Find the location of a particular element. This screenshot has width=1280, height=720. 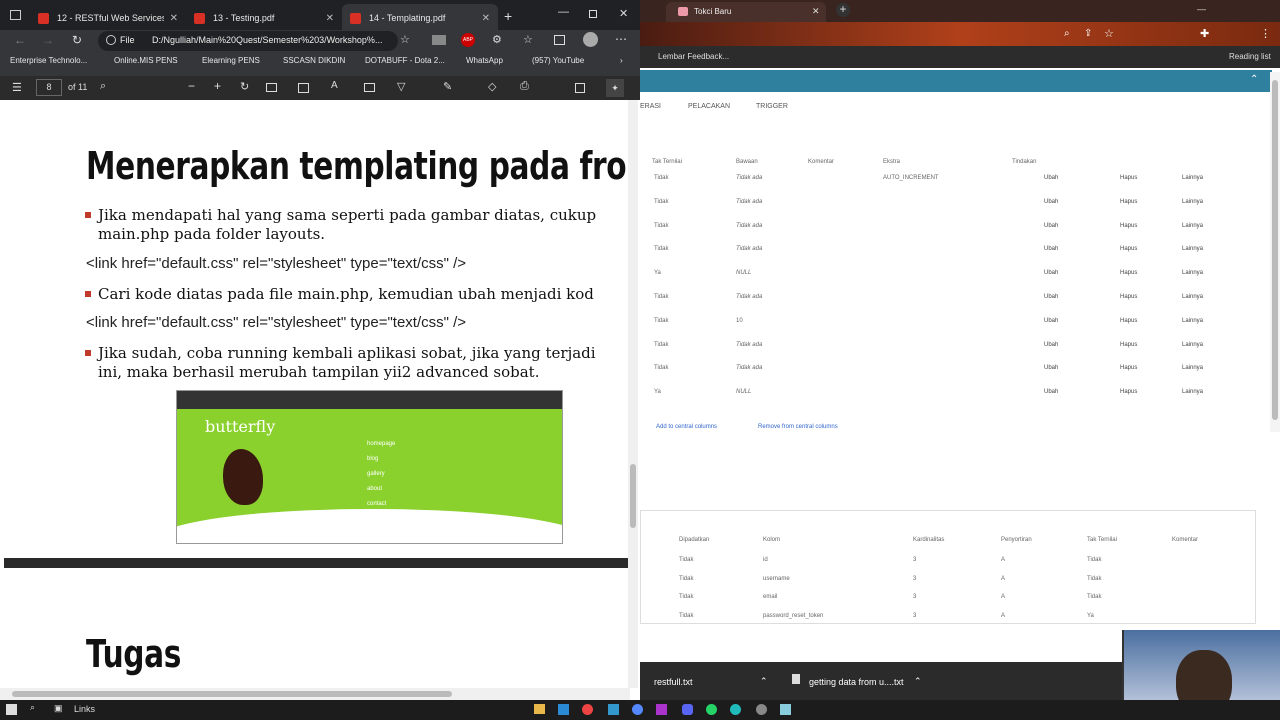

vscode-icon is located at coordinates (563, 709).